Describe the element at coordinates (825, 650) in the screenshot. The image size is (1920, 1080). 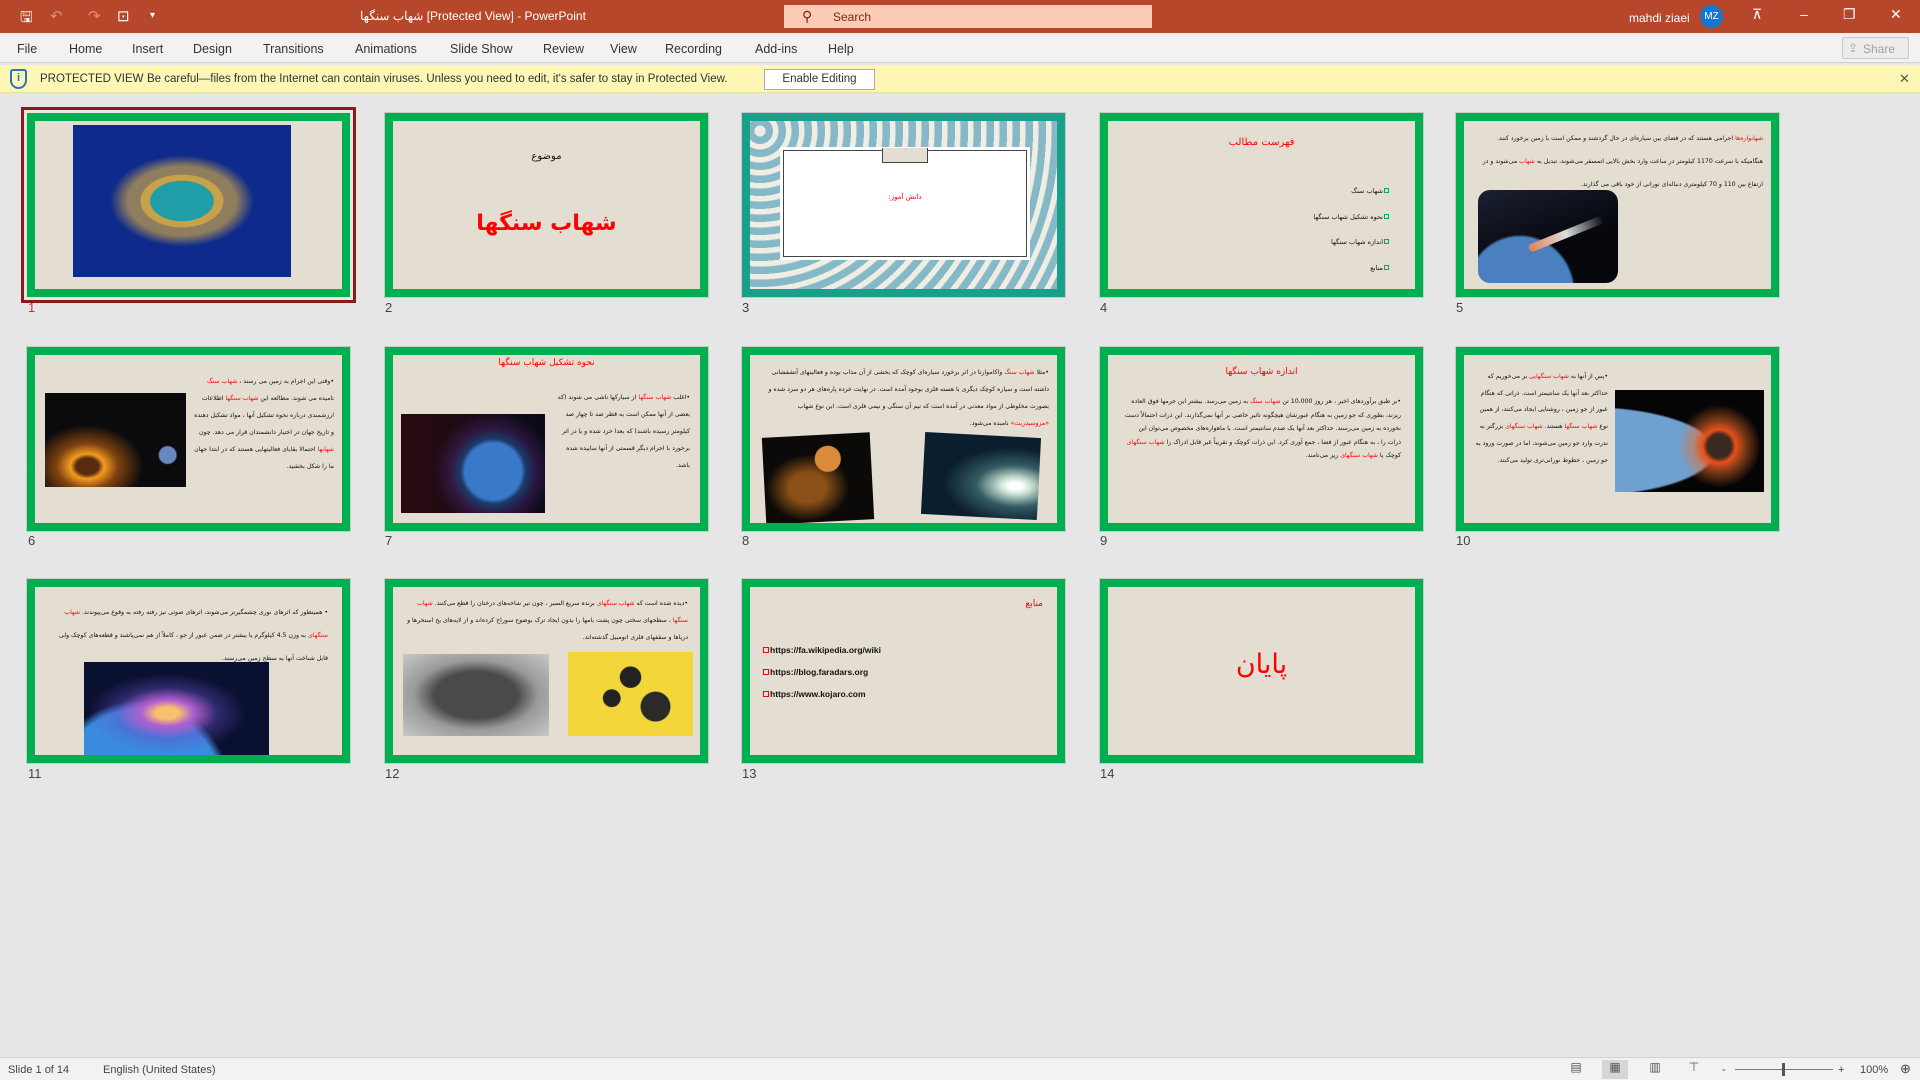
I see `source-url: https://fa.wikipedia.org/wiki` at that location.